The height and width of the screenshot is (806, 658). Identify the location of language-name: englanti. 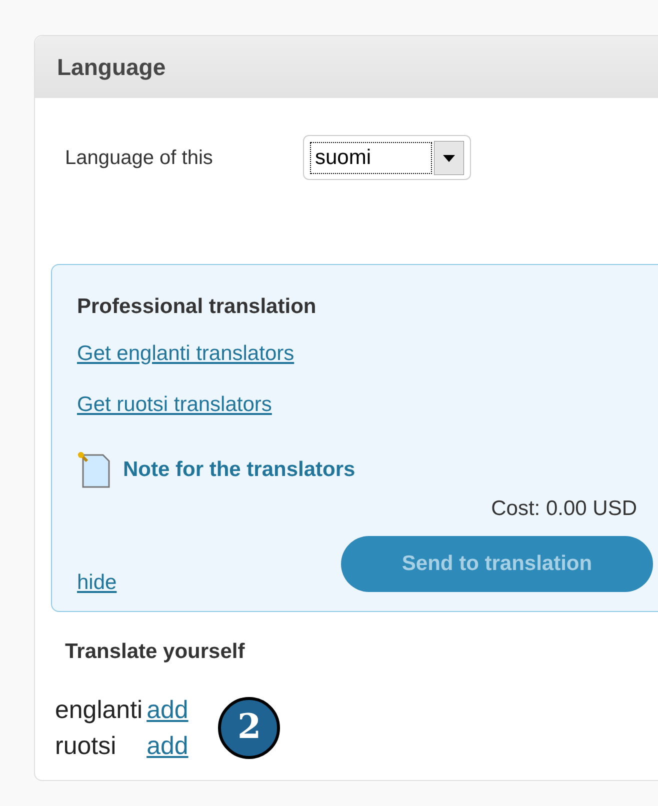
(99, 710).